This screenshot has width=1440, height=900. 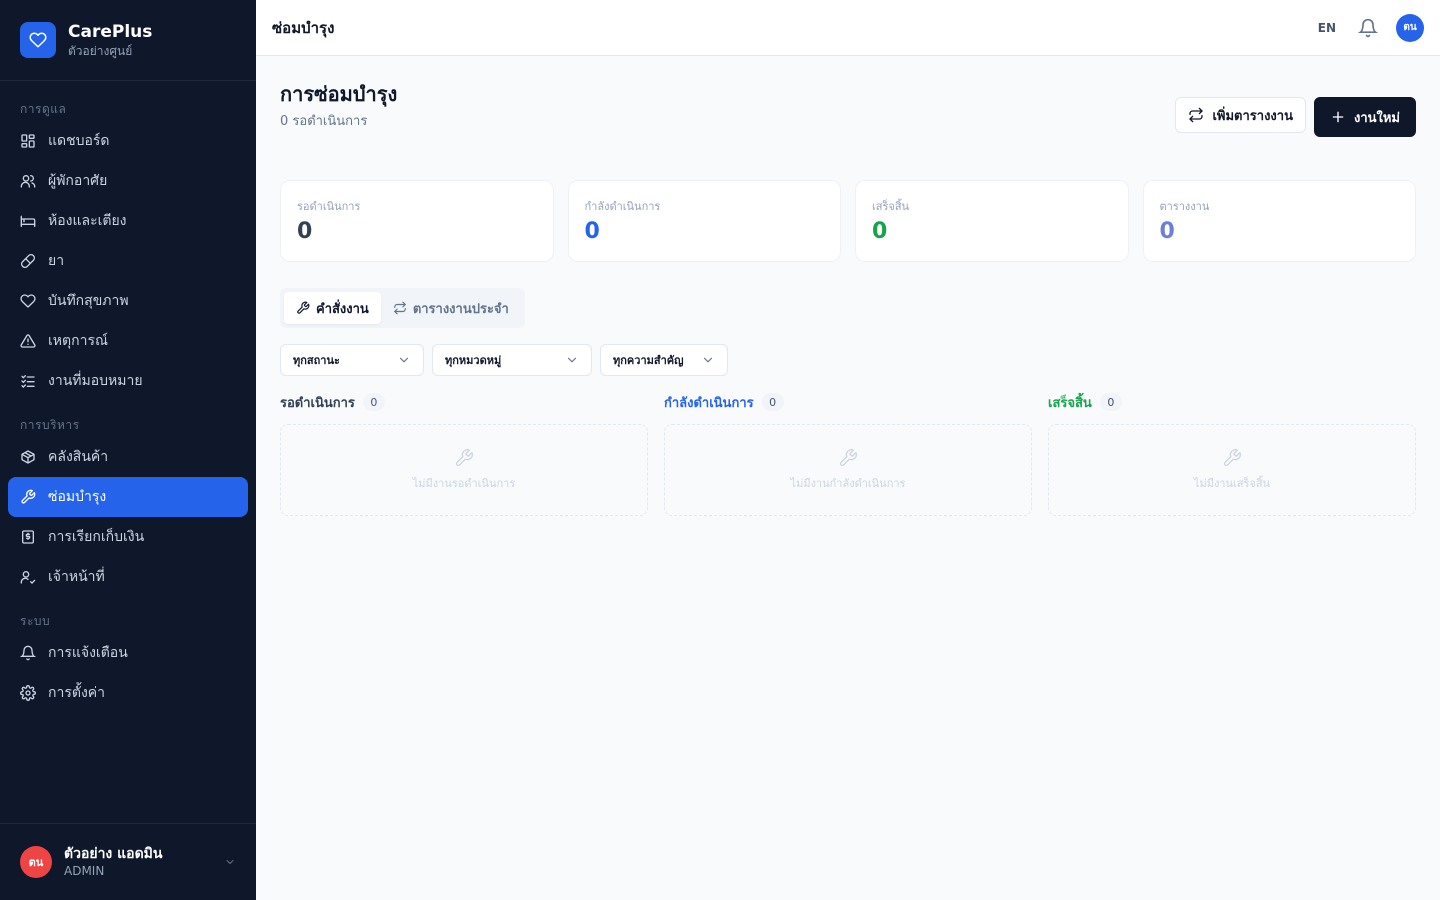 I want to click on priority-filter-select: ทุกความสำคัญ, so click(x=664, y=360).